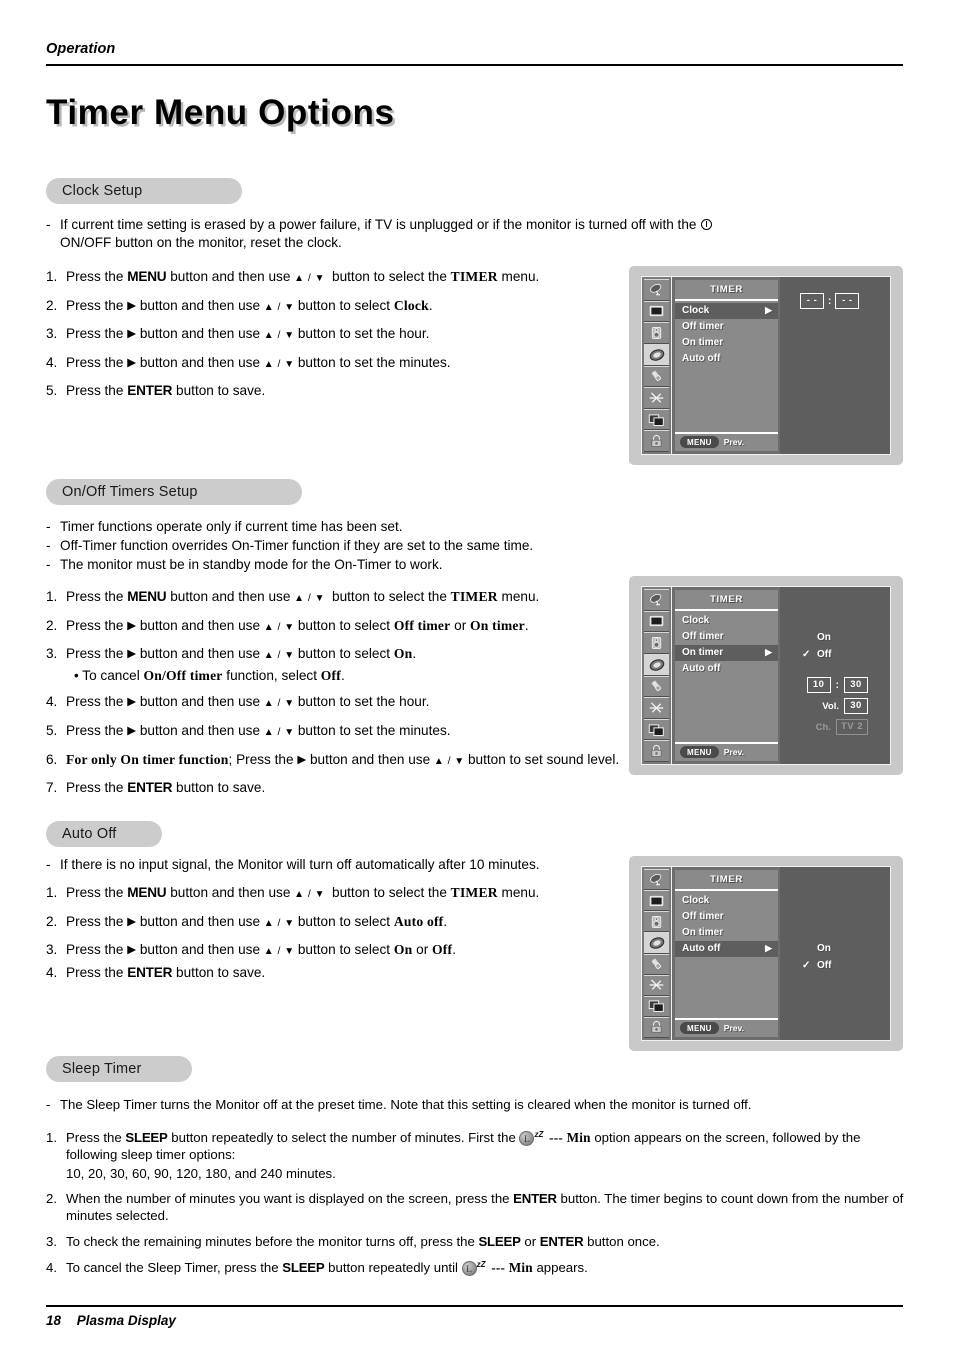 The image size is (954, 1351). What do you see at coordinates (51, 1137) in the screenshot?
I see `list-number: 1.` at bounding box center [51, 1137].